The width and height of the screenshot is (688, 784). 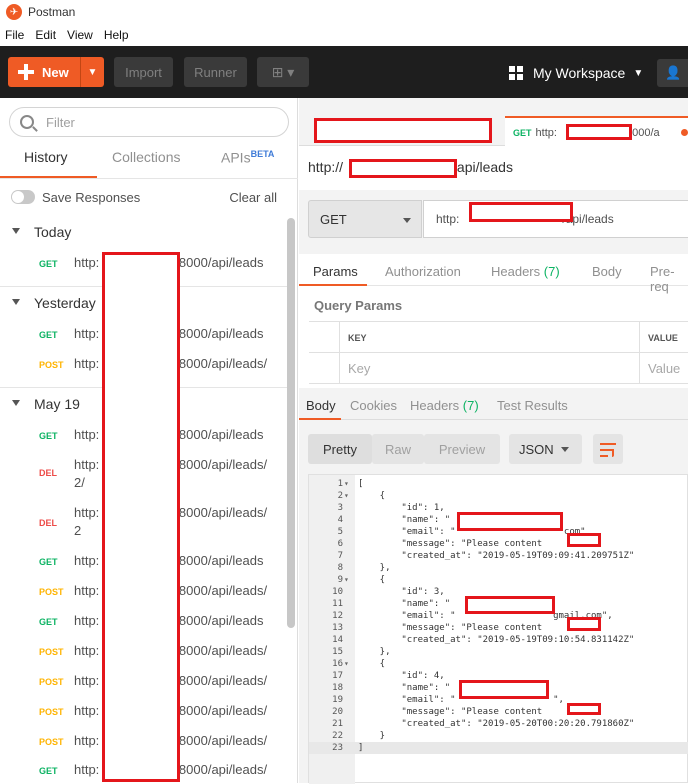 I want to click on workspace-grid-icon, so click(x=516, y=73).